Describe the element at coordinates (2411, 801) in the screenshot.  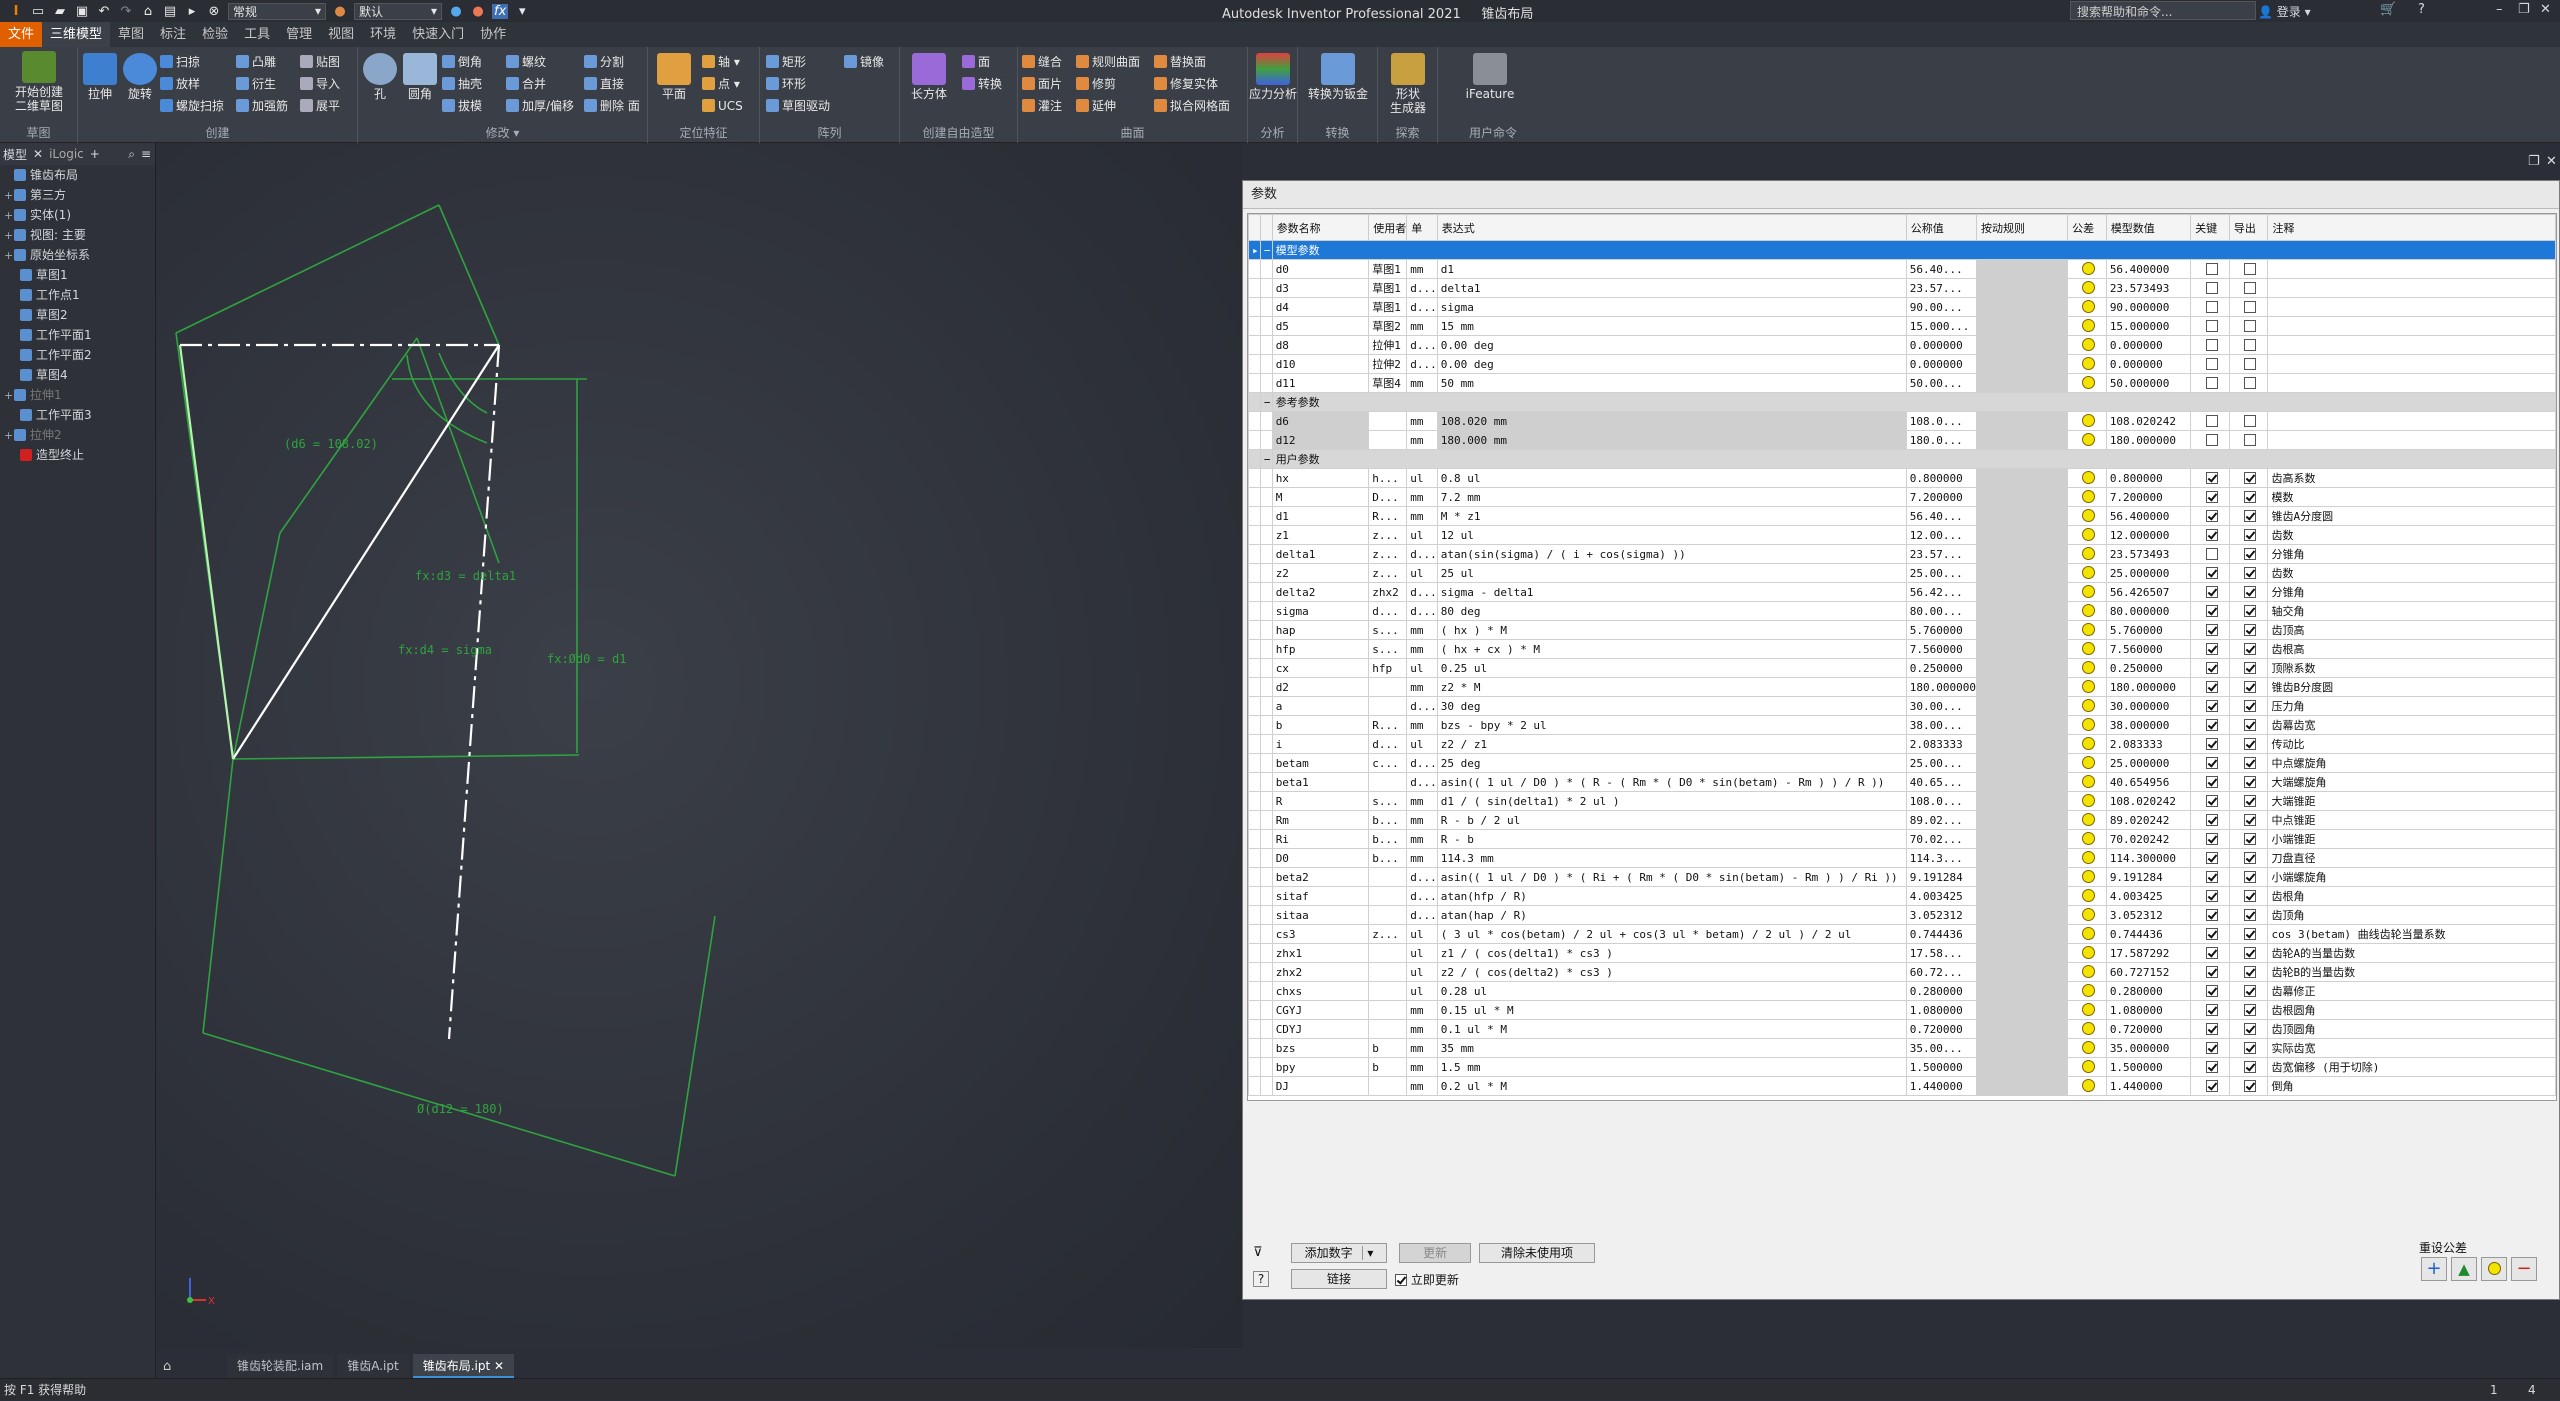
I see `comment-cell: 大端锥距` at that location.